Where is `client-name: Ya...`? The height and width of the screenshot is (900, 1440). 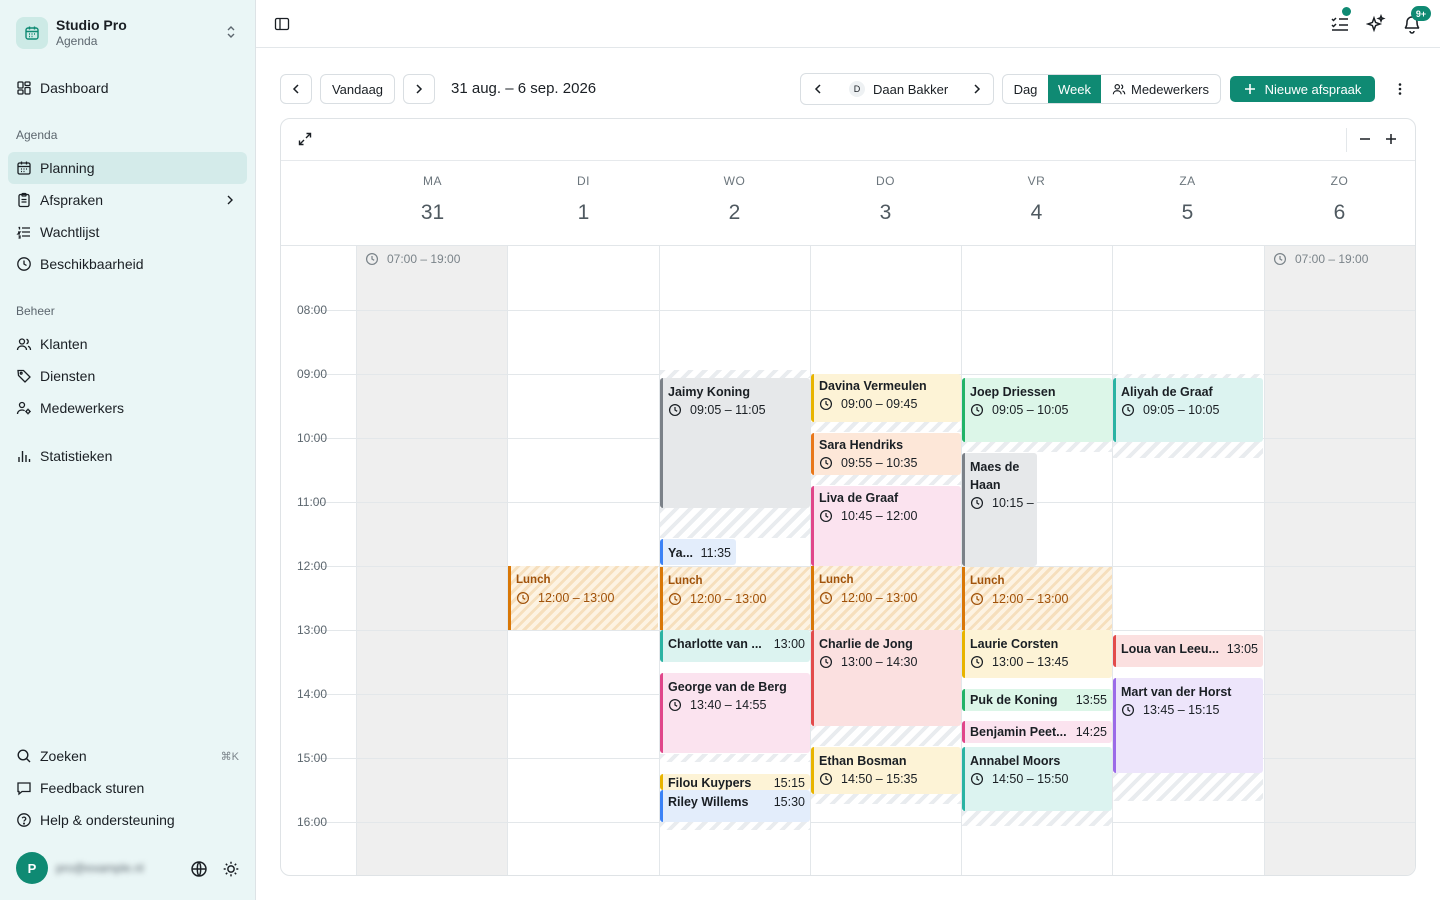 client-name: Ya... is located at coordinates (681, 553).